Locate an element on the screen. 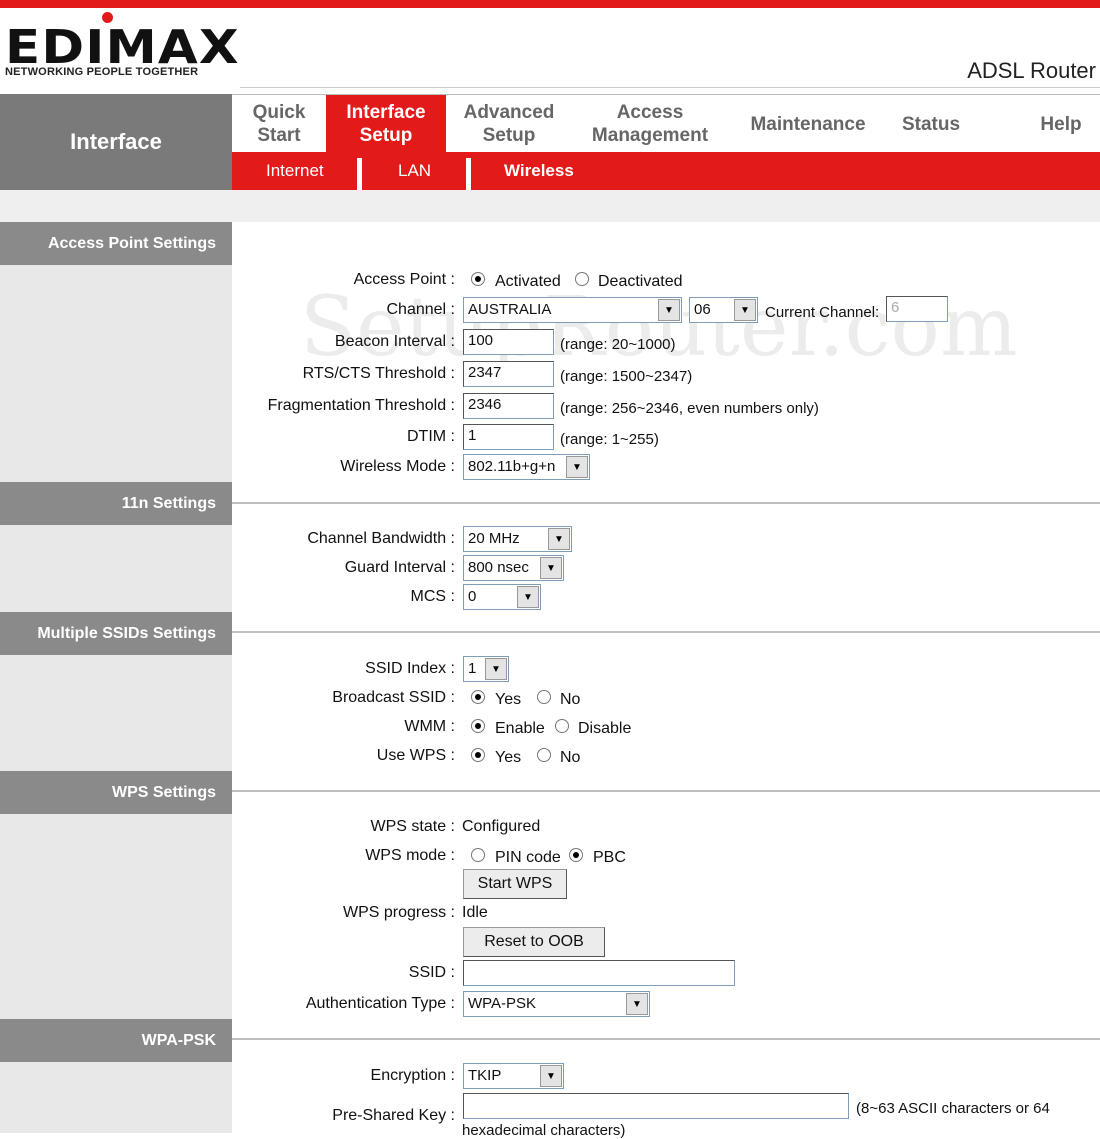  rts-threshold-range: (range: 1500~2347) is located at coordinates (626, 376).